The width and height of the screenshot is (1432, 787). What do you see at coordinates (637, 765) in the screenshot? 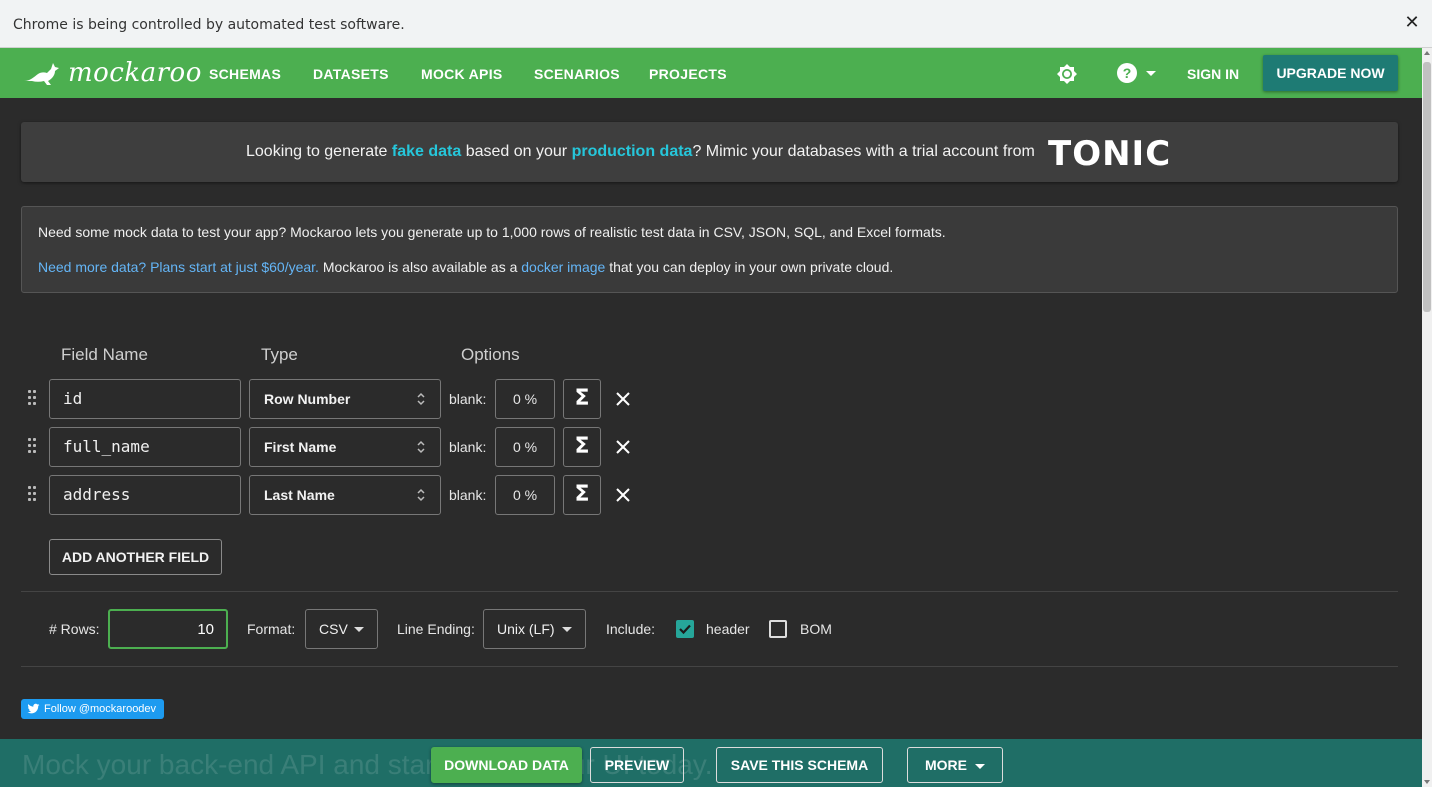
I see `preview-button: PREVIEW` at bounding box center [637, 765].